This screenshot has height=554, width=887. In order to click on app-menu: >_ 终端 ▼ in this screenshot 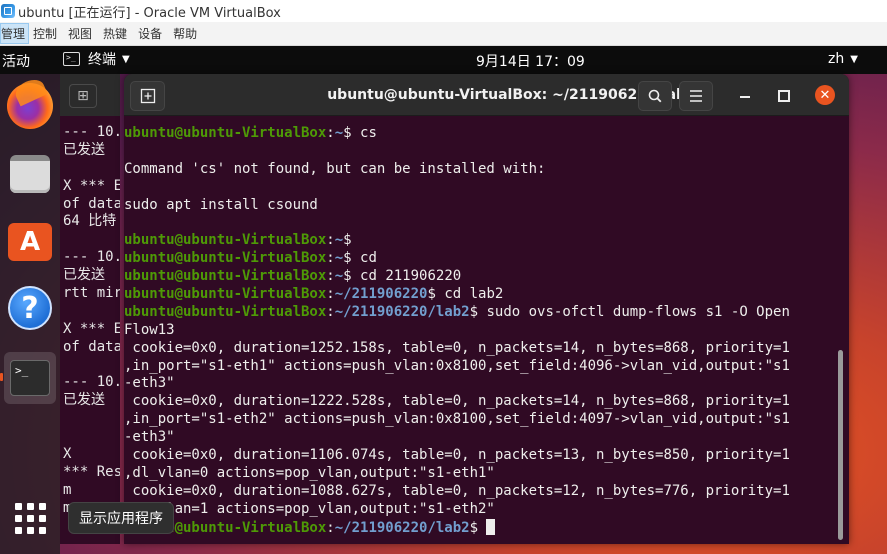, I will do `click(96, 59)`.